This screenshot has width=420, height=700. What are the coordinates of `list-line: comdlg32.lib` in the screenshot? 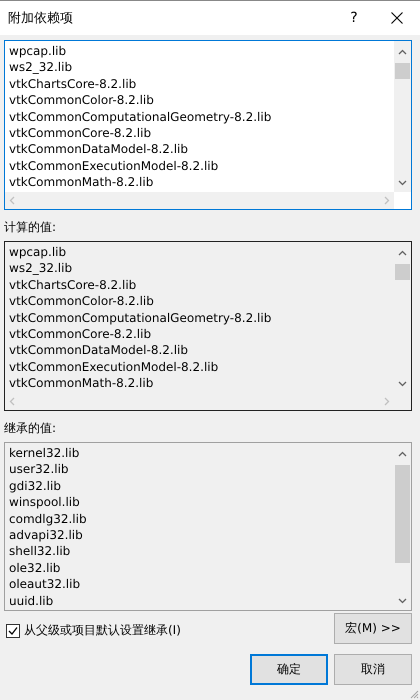 It's located at (48, 519).